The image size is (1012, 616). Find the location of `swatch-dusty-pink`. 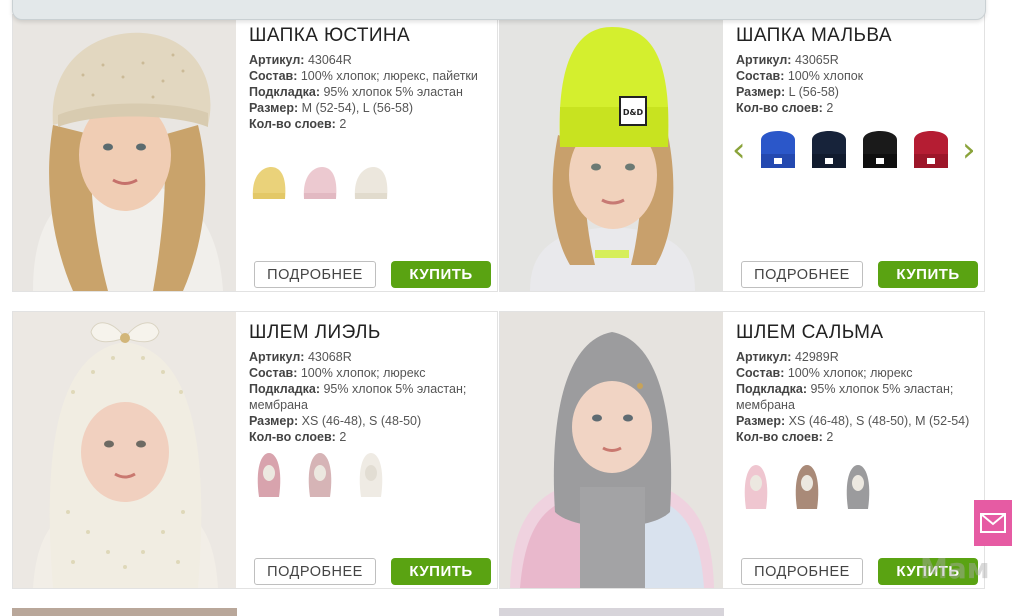

swatch-dusty-pink is located at coordinates (320, 474).